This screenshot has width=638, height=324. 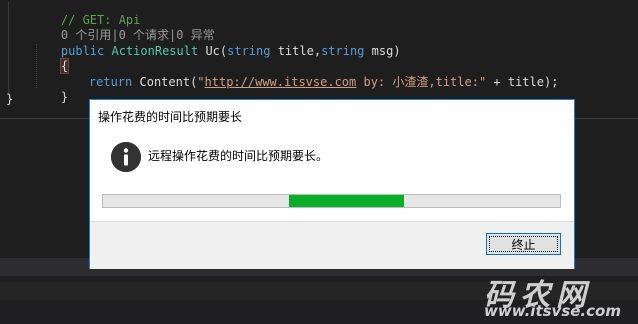 I want to click on dialog-footer: 终止, so click(x=332, y=245).